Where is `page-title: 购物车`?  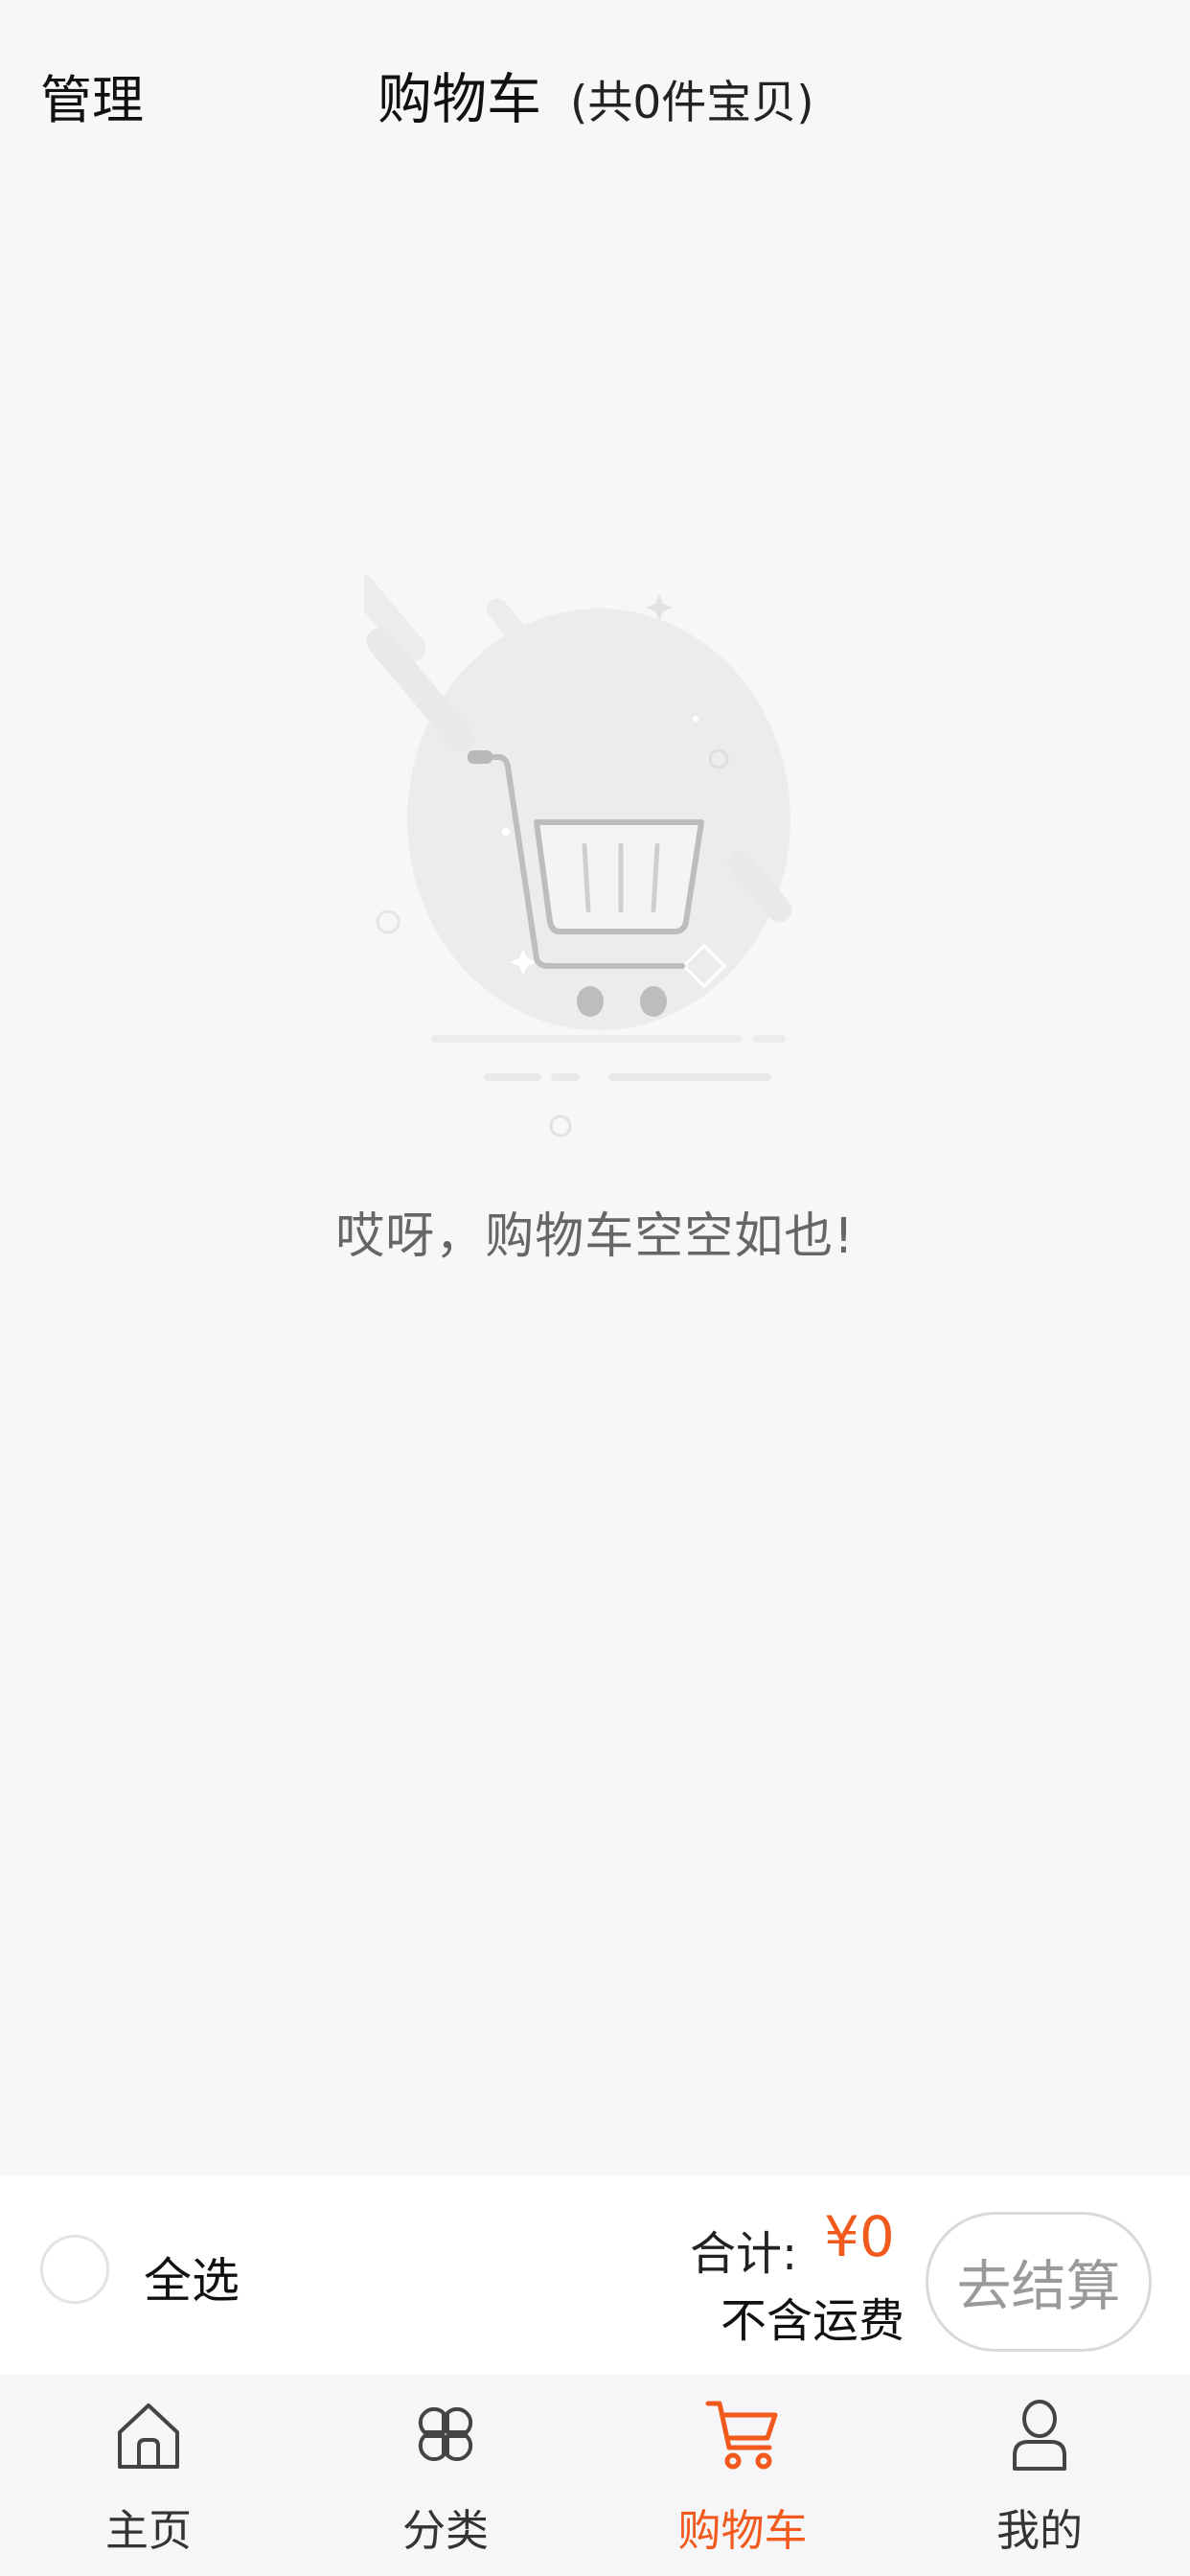
page-title: 购物车 is located at coordinates (460, 99).